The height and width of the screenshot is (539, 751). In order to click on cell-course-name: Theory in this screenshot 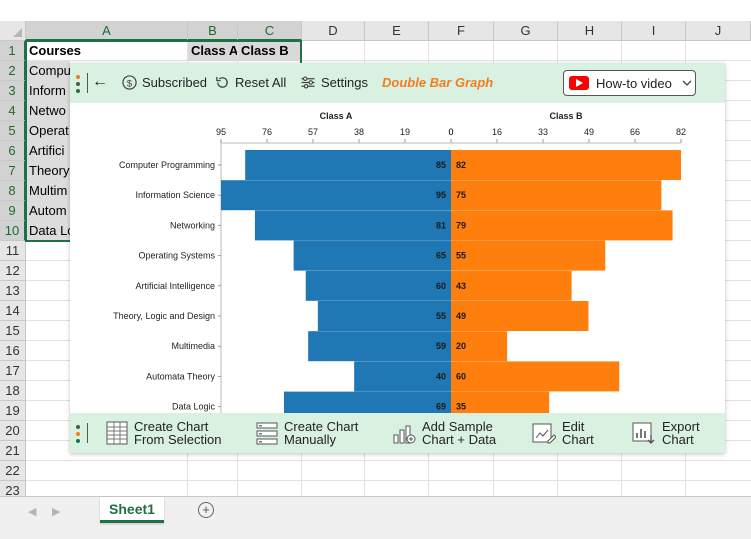, I will do `click(48, 171)`.